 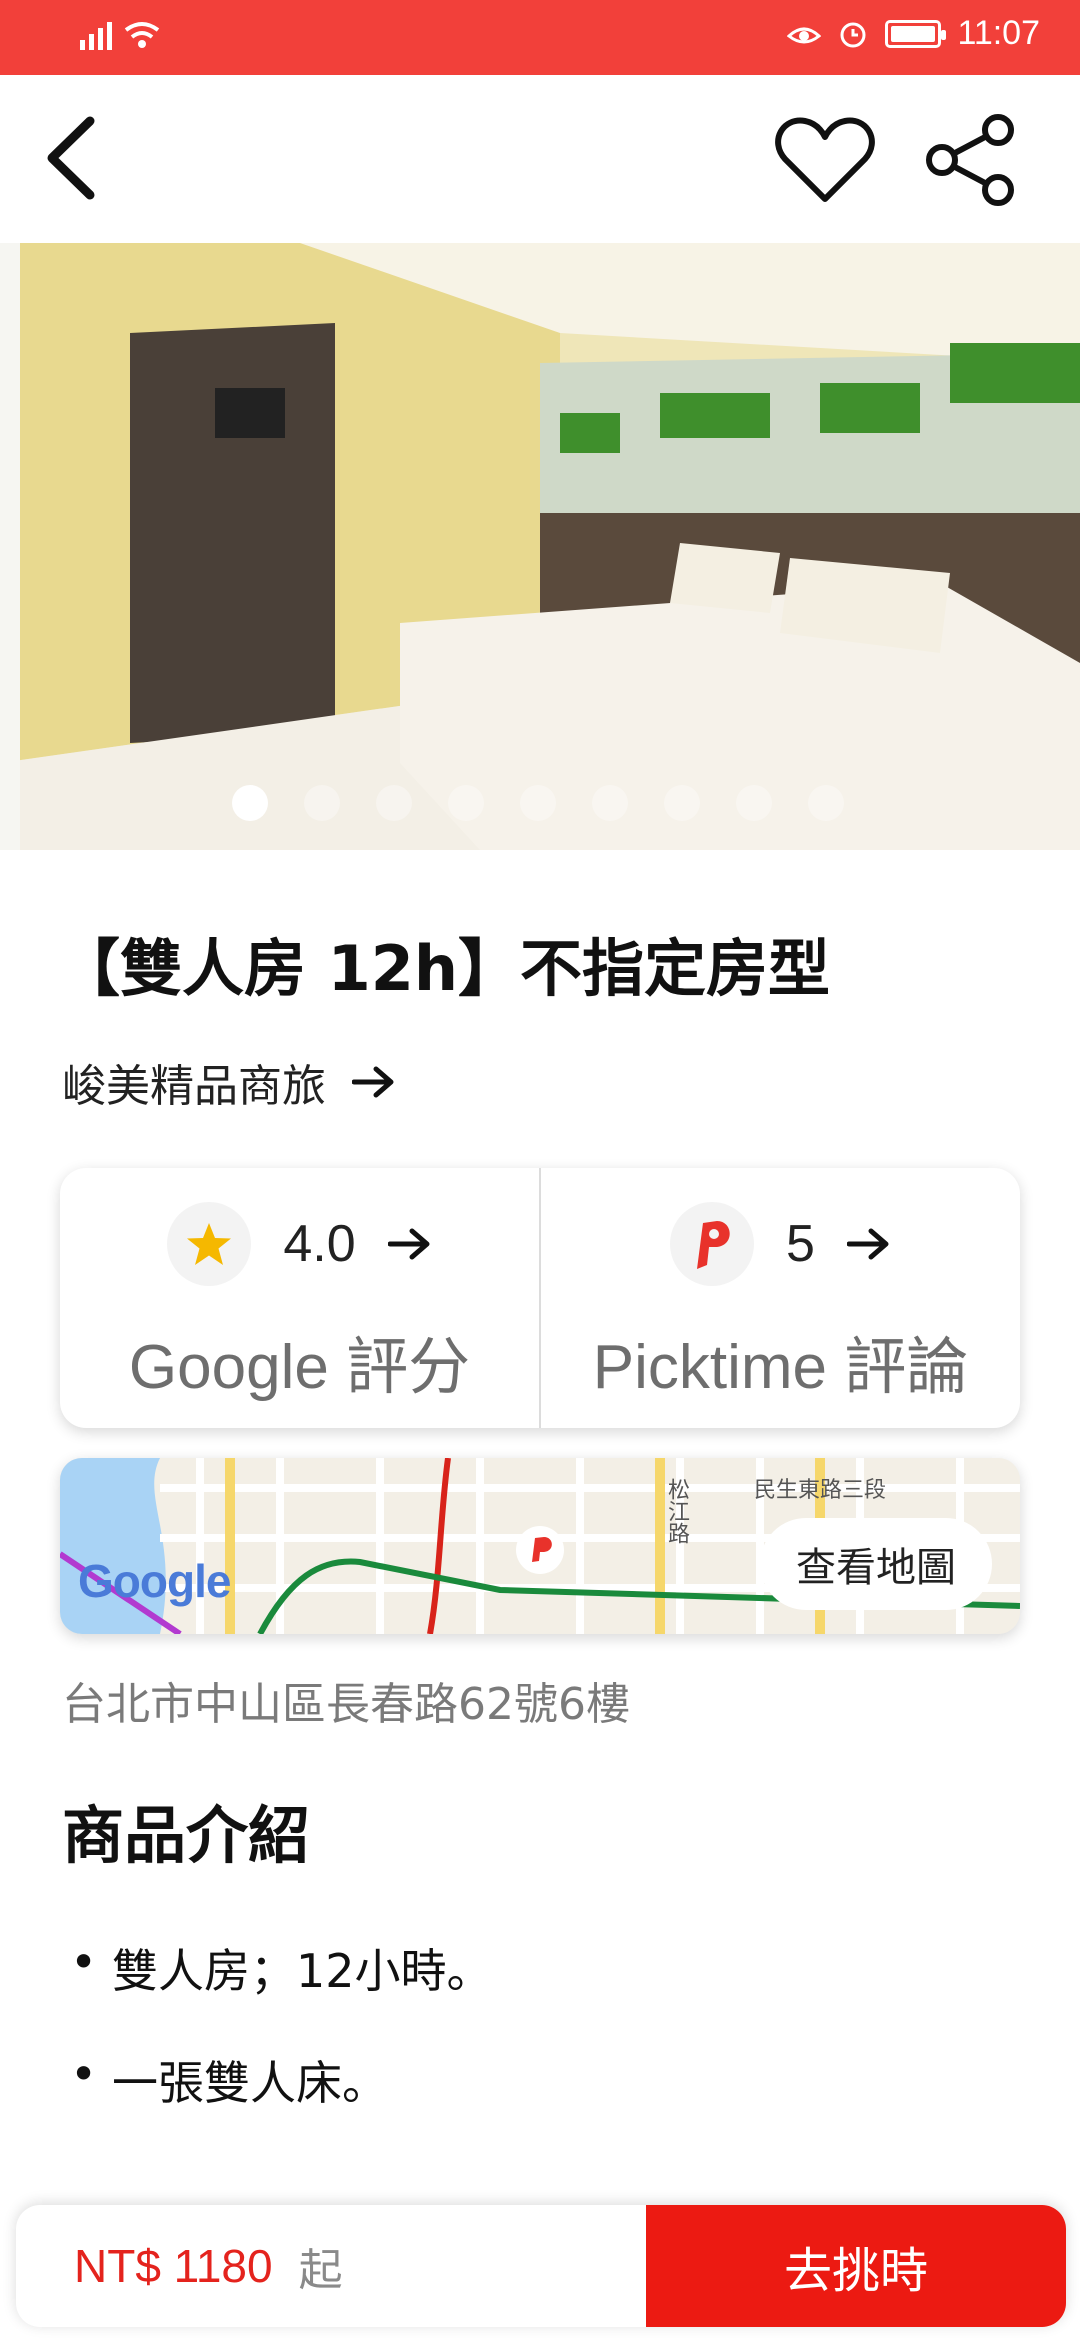 I want to click on network-indicators, so click(x=121, y=34).